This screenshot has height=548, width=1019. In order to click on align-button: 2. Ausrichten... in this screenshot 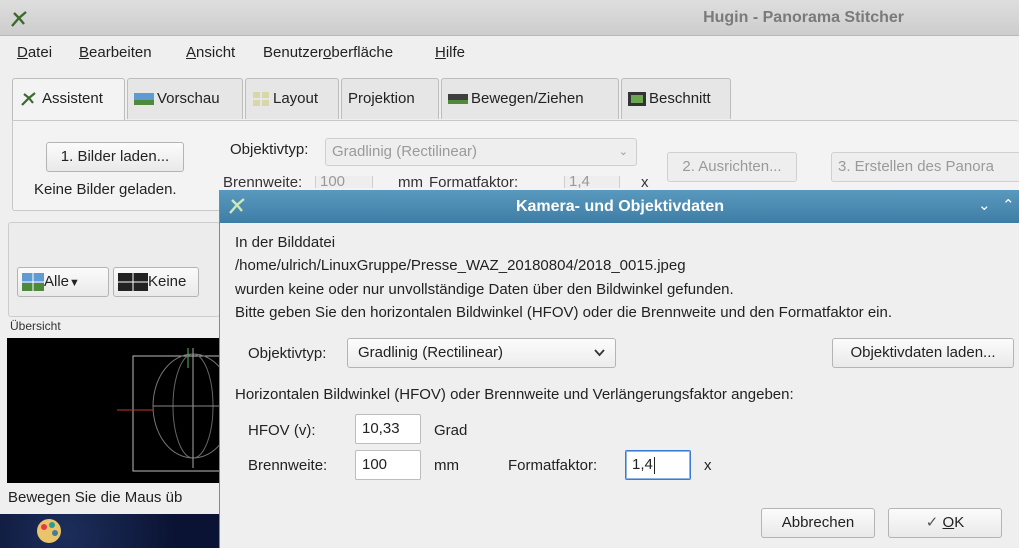, I will do `click(732, 167)`.